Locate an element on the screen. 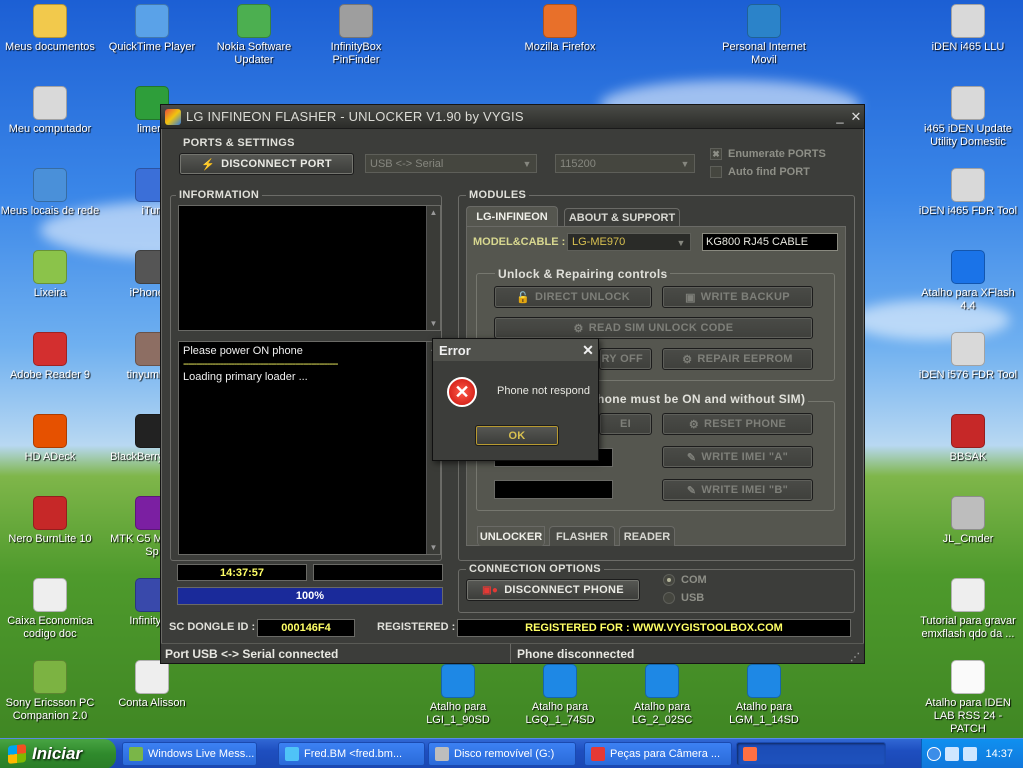 The width and height of the screenshot is (1023, 768). write-imei-b-button: ✎ WRITE IMEI "B" is located at coordinates (737, 490).